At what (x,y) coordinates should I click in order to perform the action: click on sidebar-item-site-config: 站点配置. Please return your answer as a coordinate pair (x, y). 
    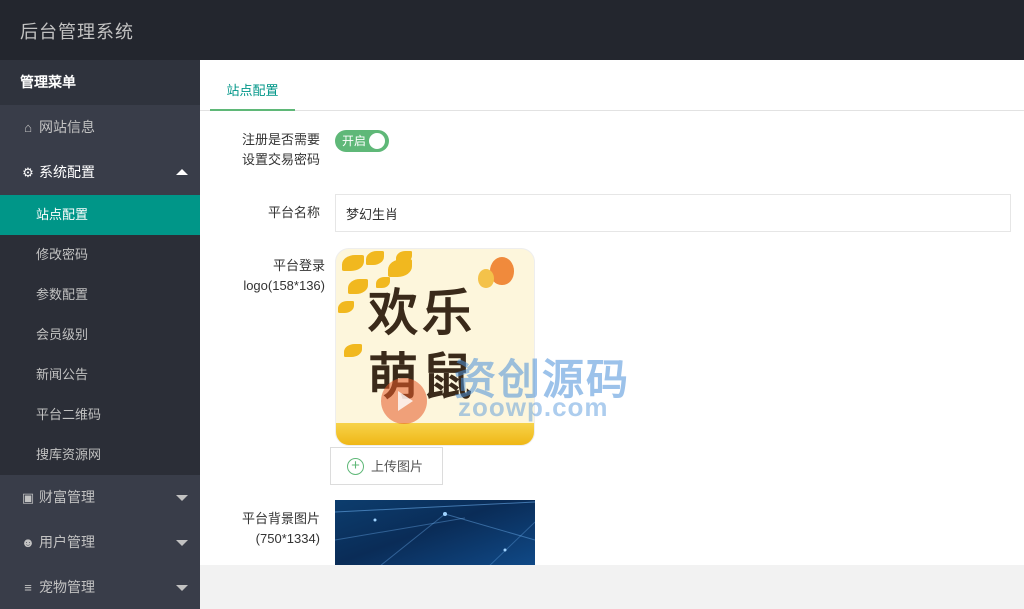
    Looking at the image, I should click on (100, 215).